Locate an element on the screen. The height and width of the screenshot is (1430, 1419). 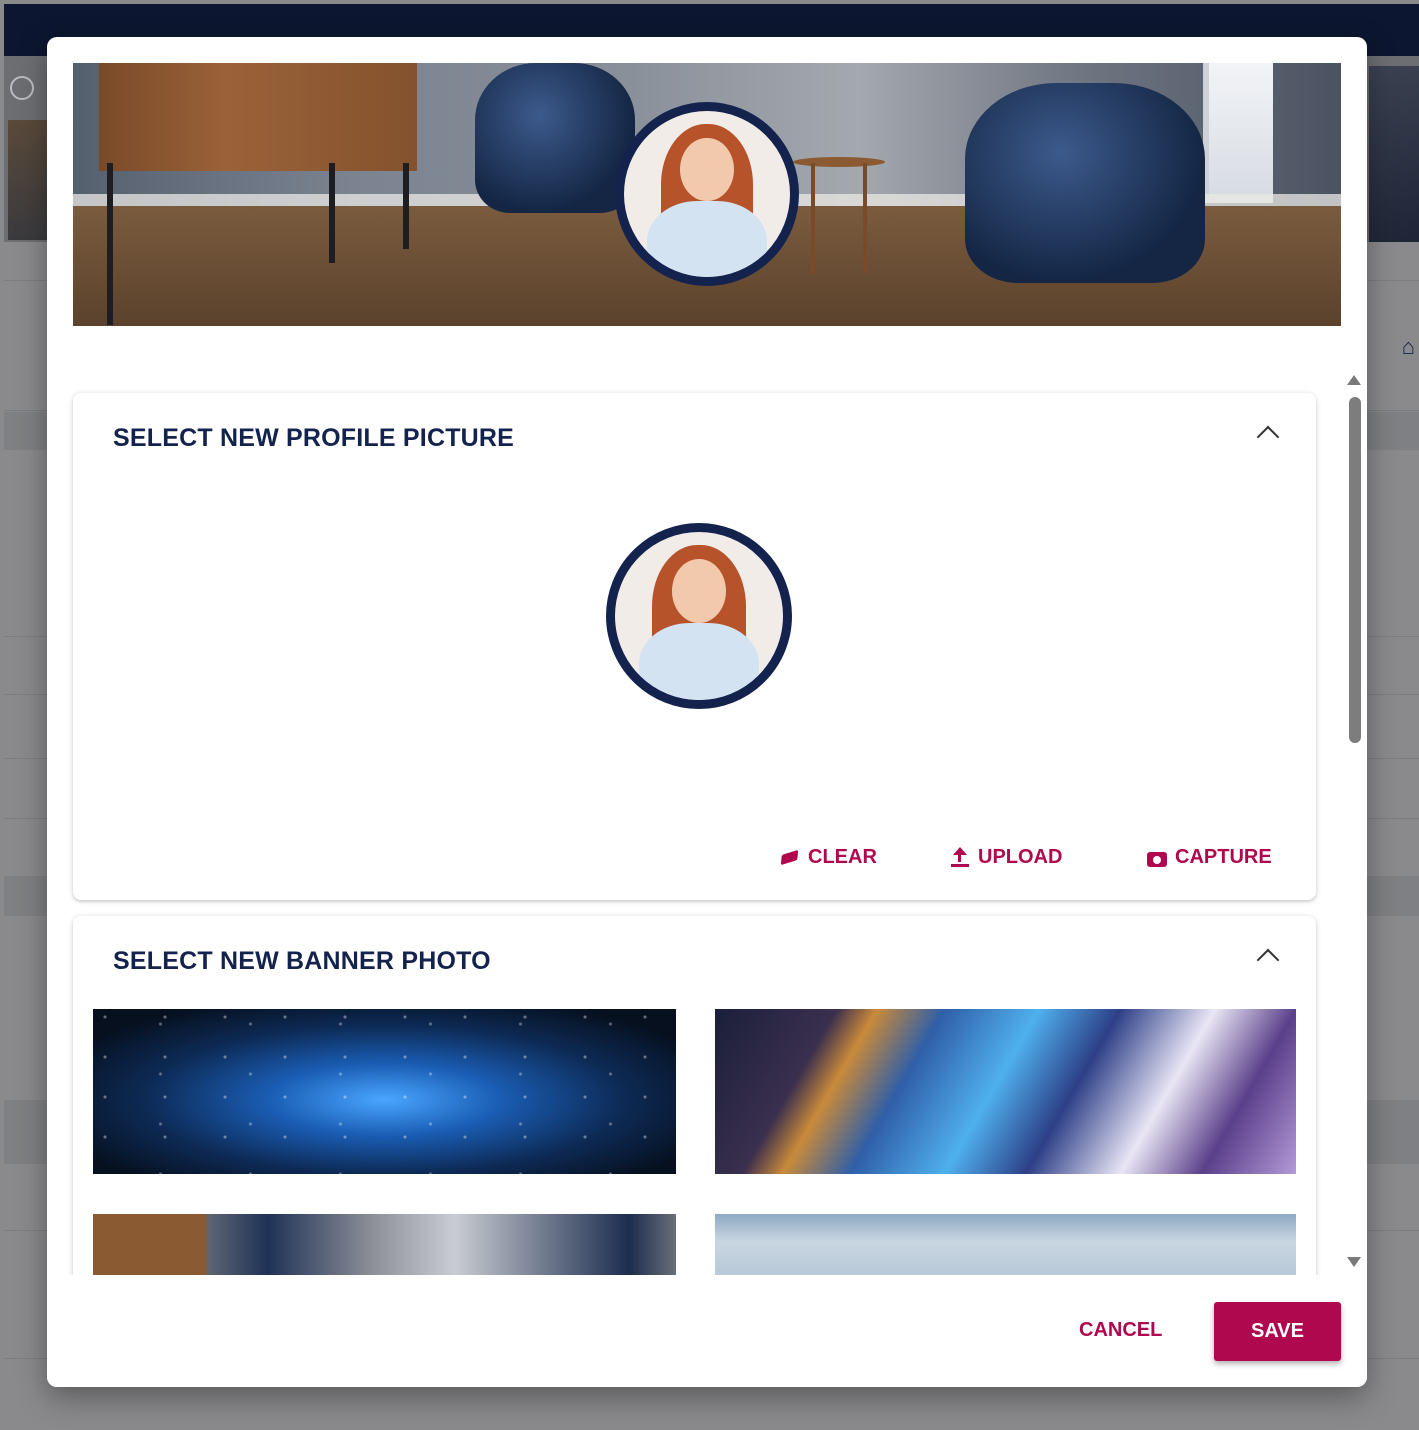
banner-option-sky is located at coordinates (1005, 1244).